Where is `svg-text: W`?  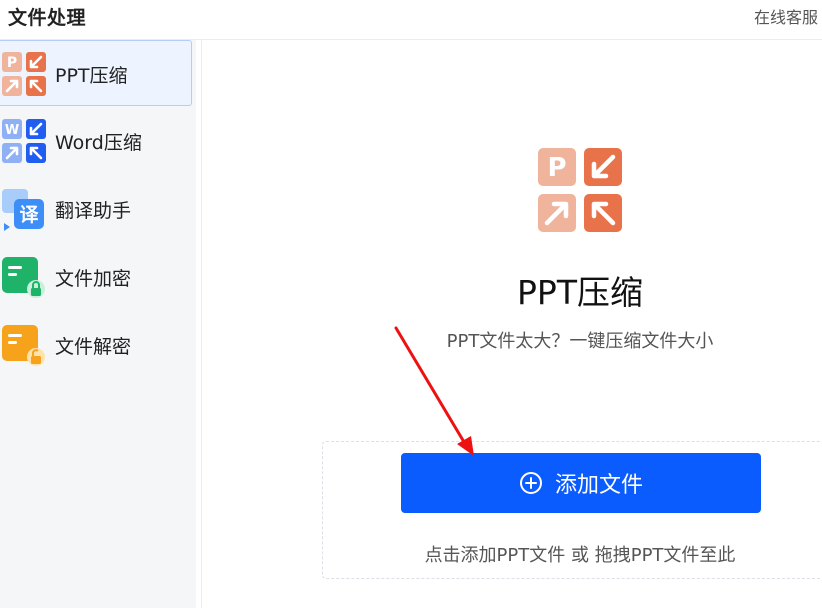
svg-text: W is located at coordinates (12, 130).